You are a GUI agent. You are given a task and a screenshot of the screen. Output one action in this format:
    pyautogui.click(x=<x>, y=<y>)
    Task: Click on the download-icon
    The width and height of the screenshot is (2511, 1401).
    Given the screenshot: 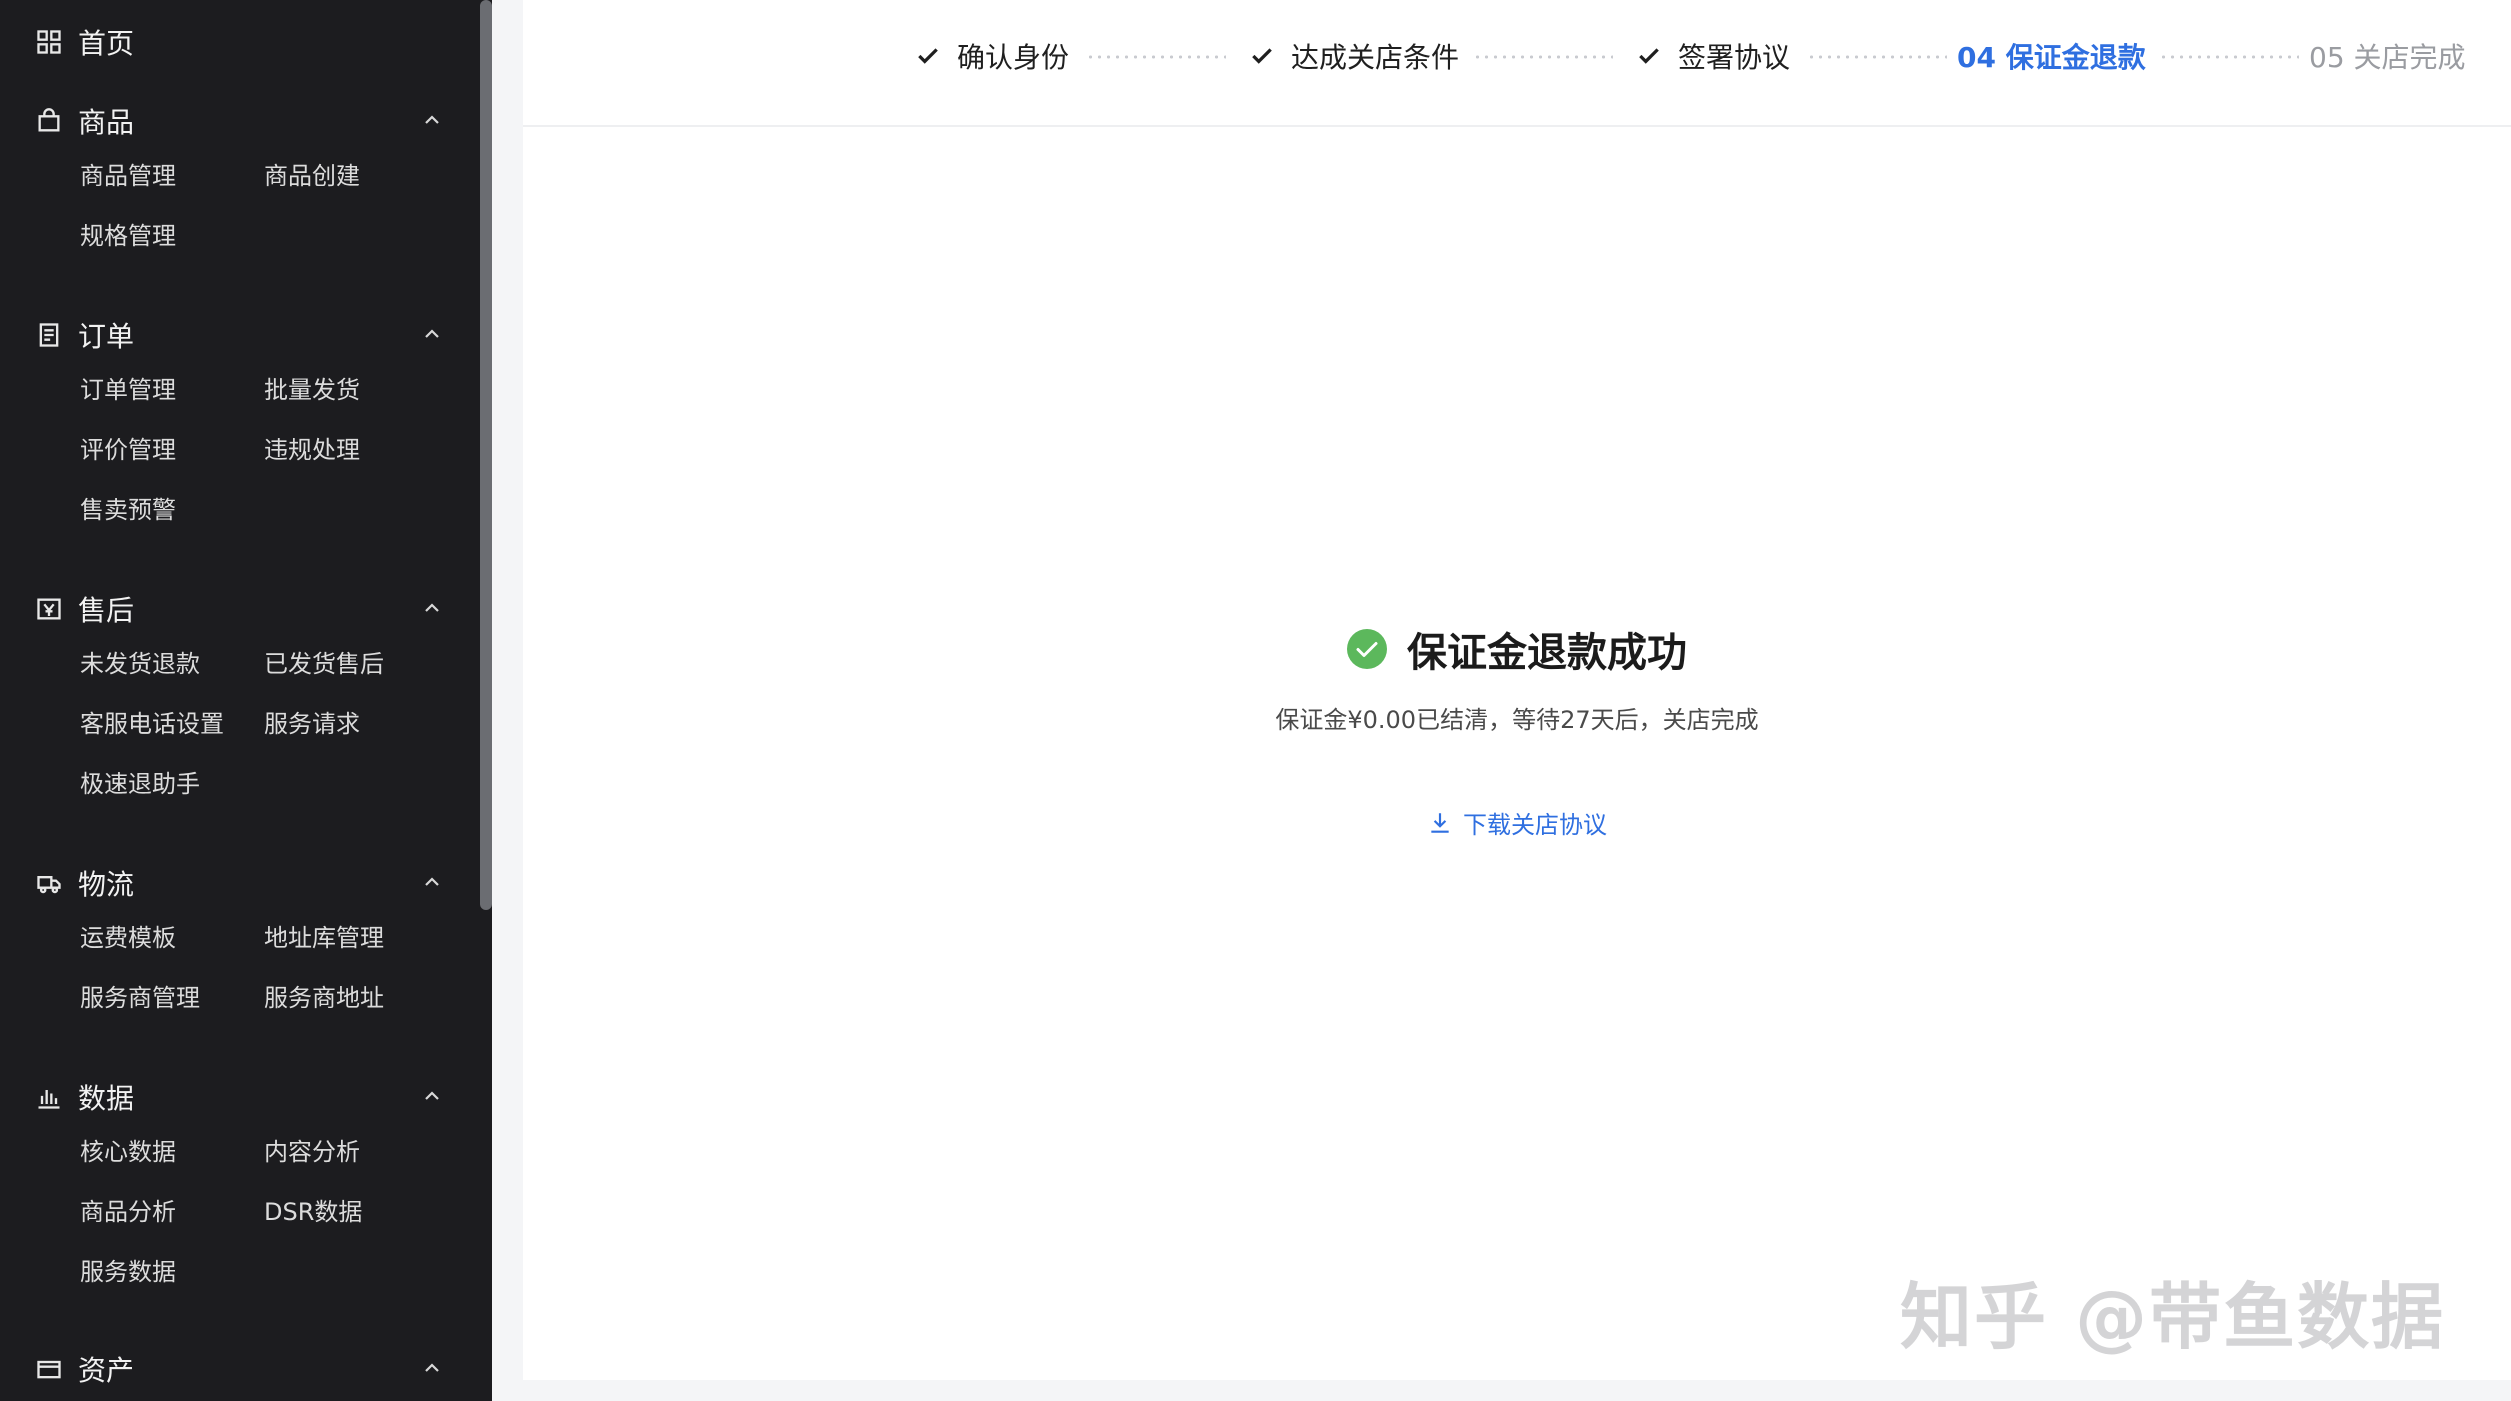 What is the action you would take?
    pyautogui.click(x=1440, y=822)
    